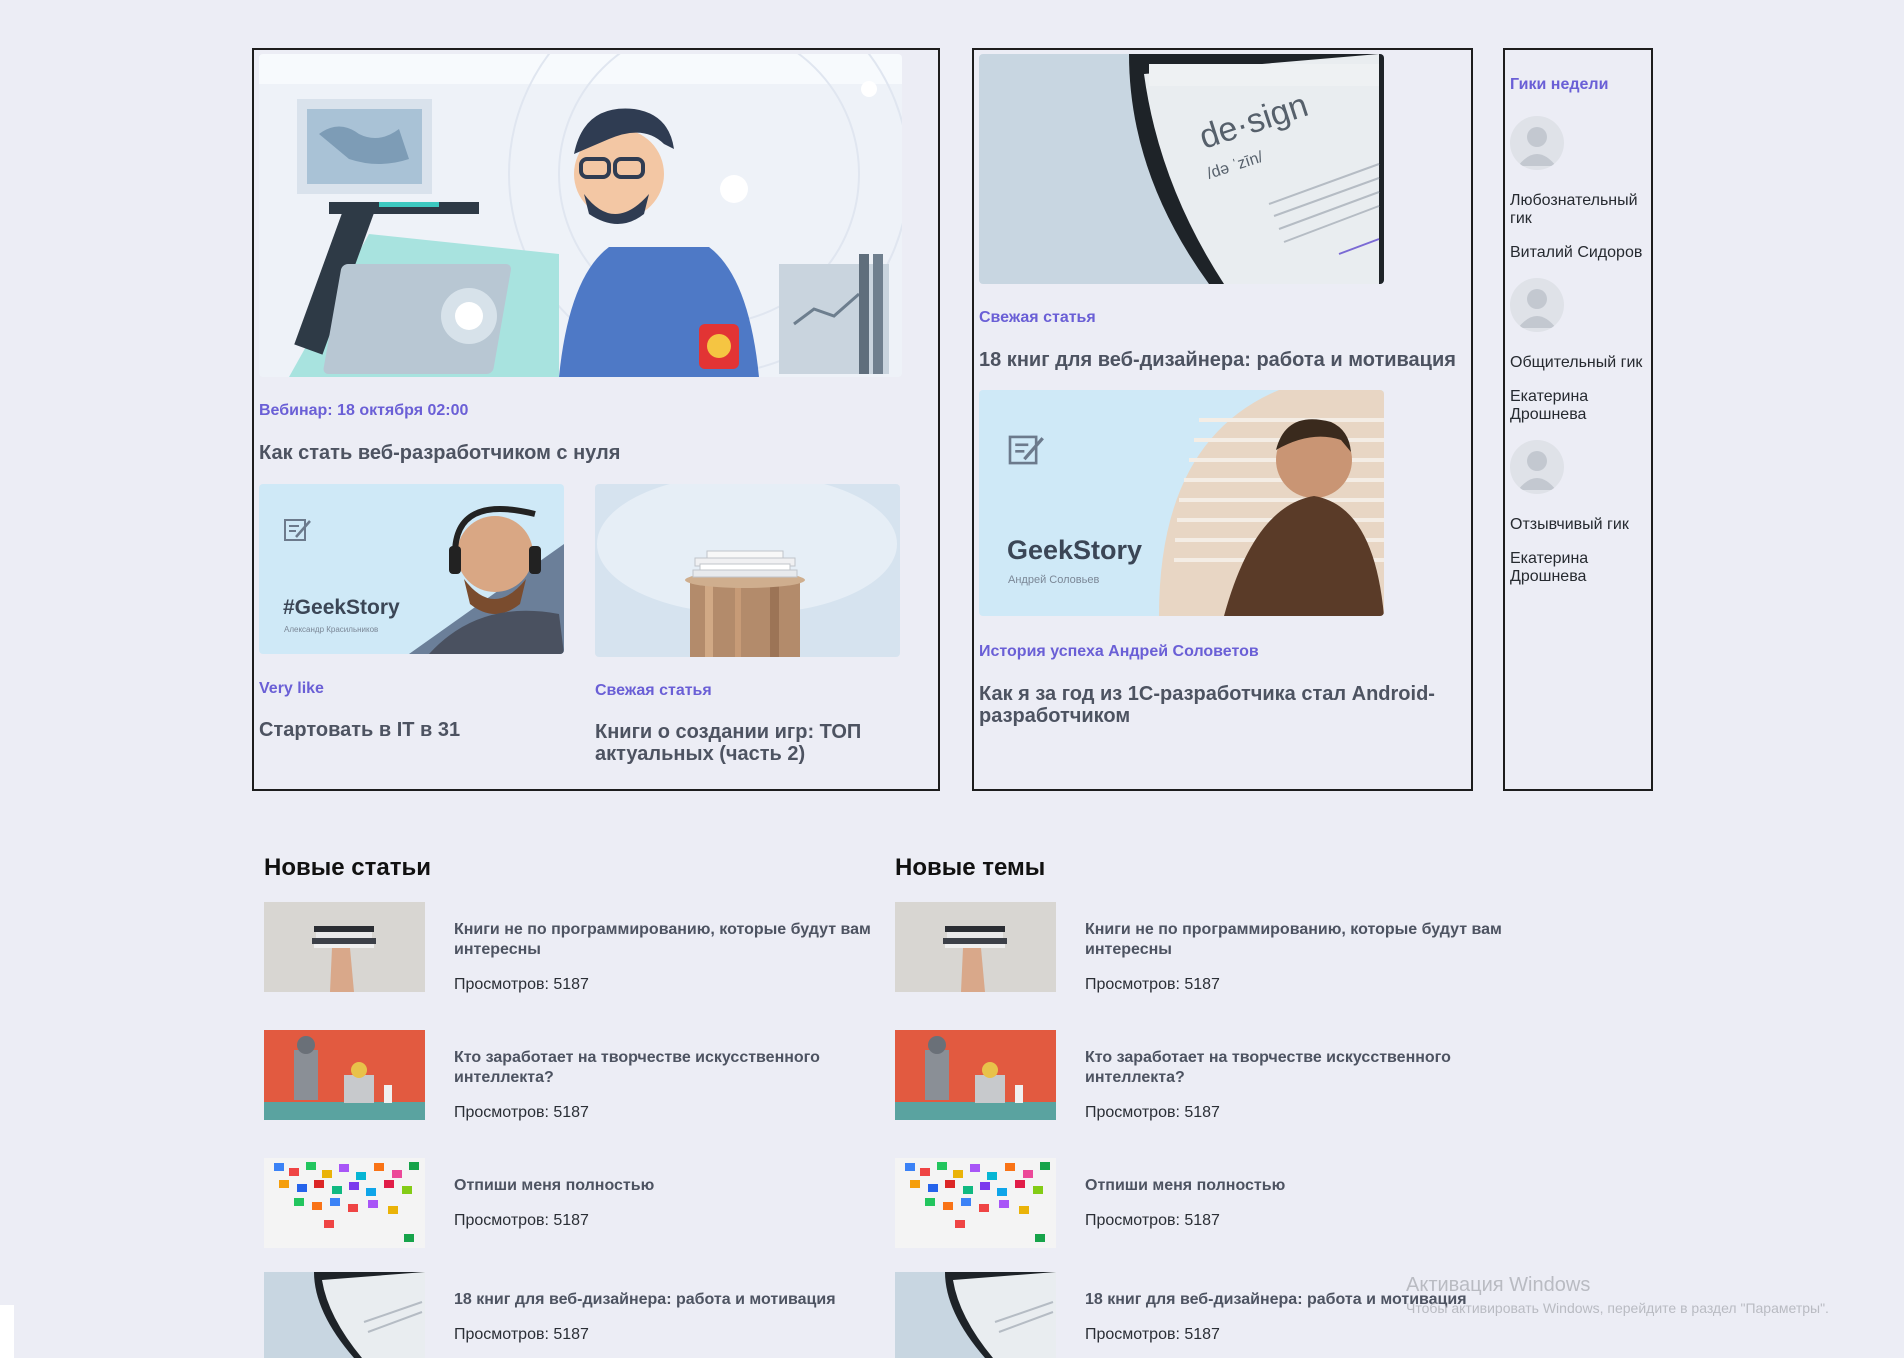  What do you see at coordinates (344, 947) in the screenshot?
I see `article-thumb-books` at bounding box center [344, 947].